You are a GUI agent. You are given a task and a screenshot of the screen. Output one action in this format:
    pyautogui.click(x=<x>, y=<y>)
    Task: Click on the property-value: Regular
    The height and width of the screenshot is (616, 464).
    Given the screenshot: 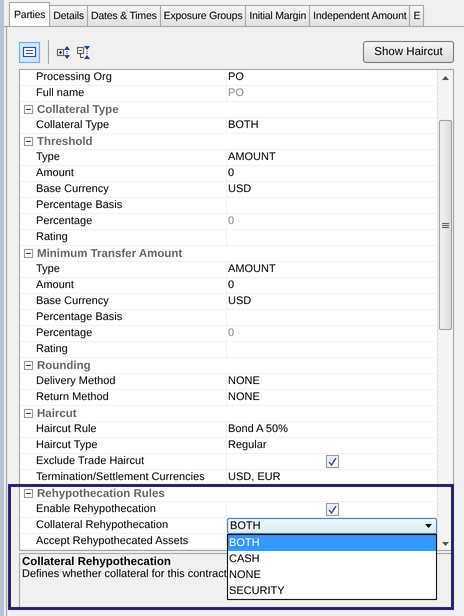 What is the action you would take?
    pyautogui.click(x=247, y=445)
    